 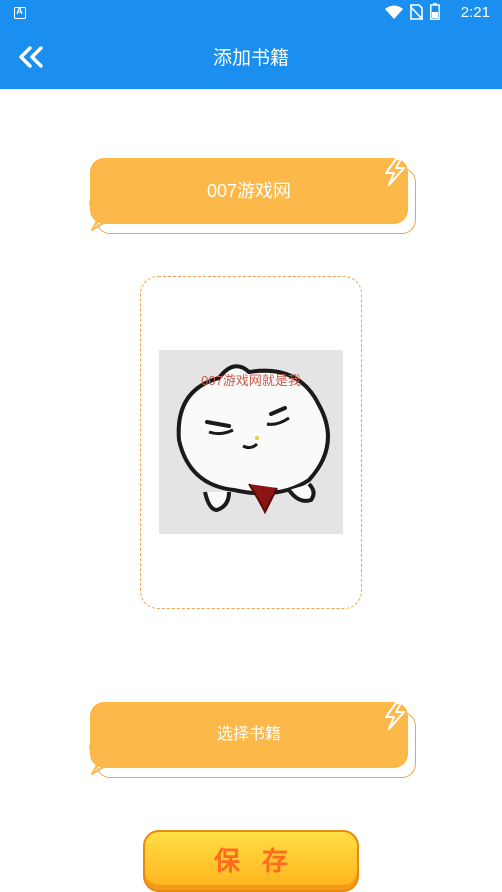 What do you see at coordinates (251, 442) in the screenshot?
I see `cover-image: 007游戏网就是我` at bounding box center [251, 442].